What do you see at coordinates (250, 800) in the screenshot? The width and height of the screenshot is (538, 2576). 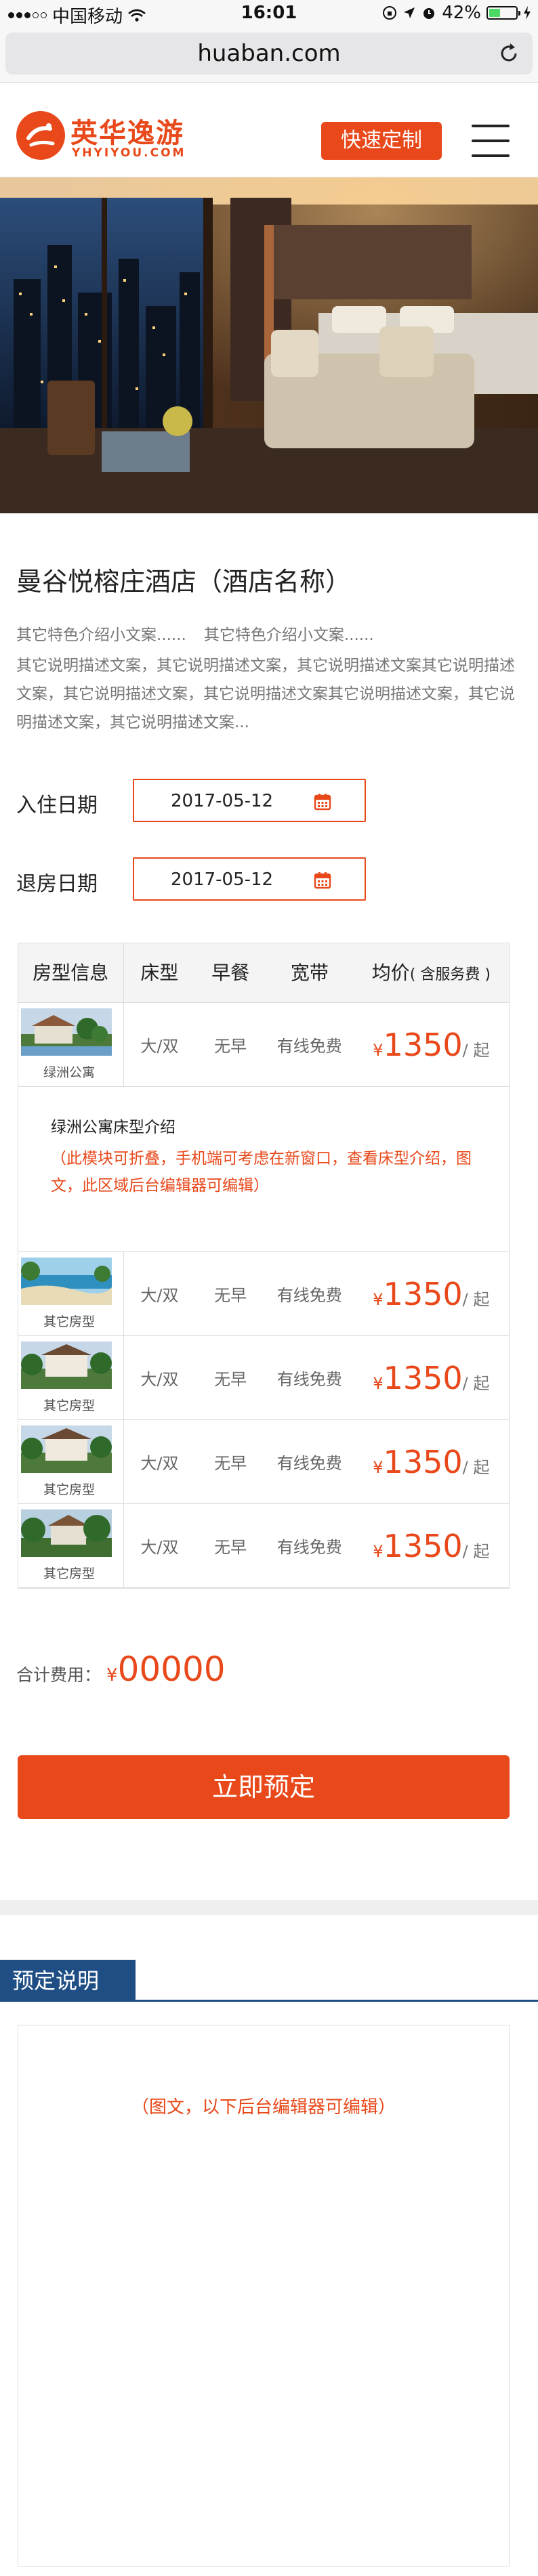 I see `checkin-date-field: 2017-05-12` at bounding box center [250, 800].